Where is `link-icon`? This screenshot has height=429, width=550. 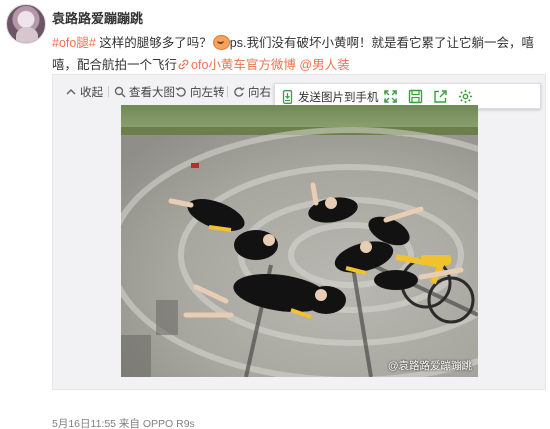 link-icon is located at coordinates (183, 64).